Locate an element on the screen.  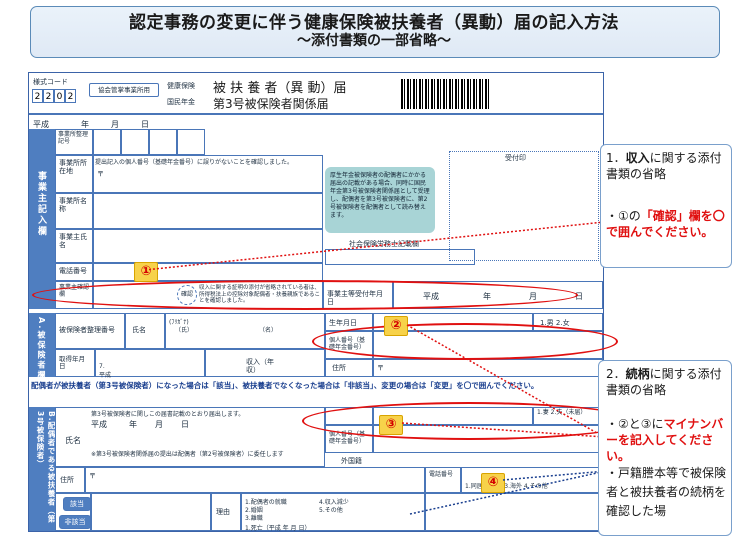
callout-relation-mynumber: ・②と③にマイナンバーを記入してください。 is located at coordinates (665, 440).